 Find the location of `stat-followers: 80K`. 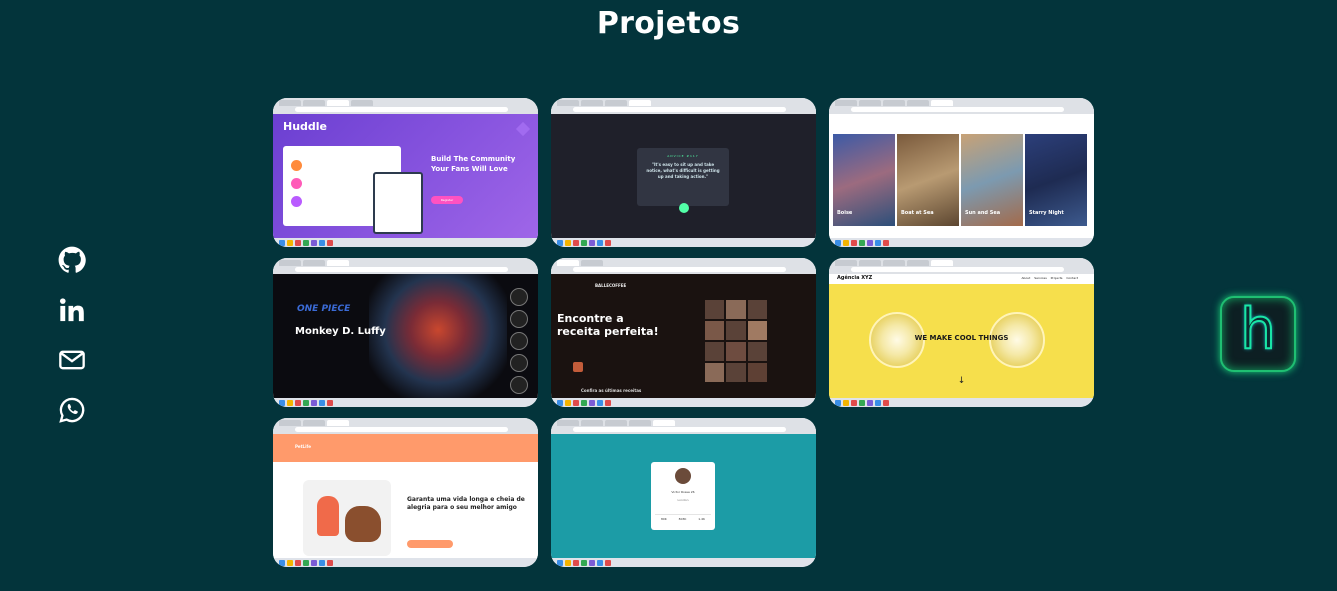

stat-followers: 80K is located at coordinates (663, 519).